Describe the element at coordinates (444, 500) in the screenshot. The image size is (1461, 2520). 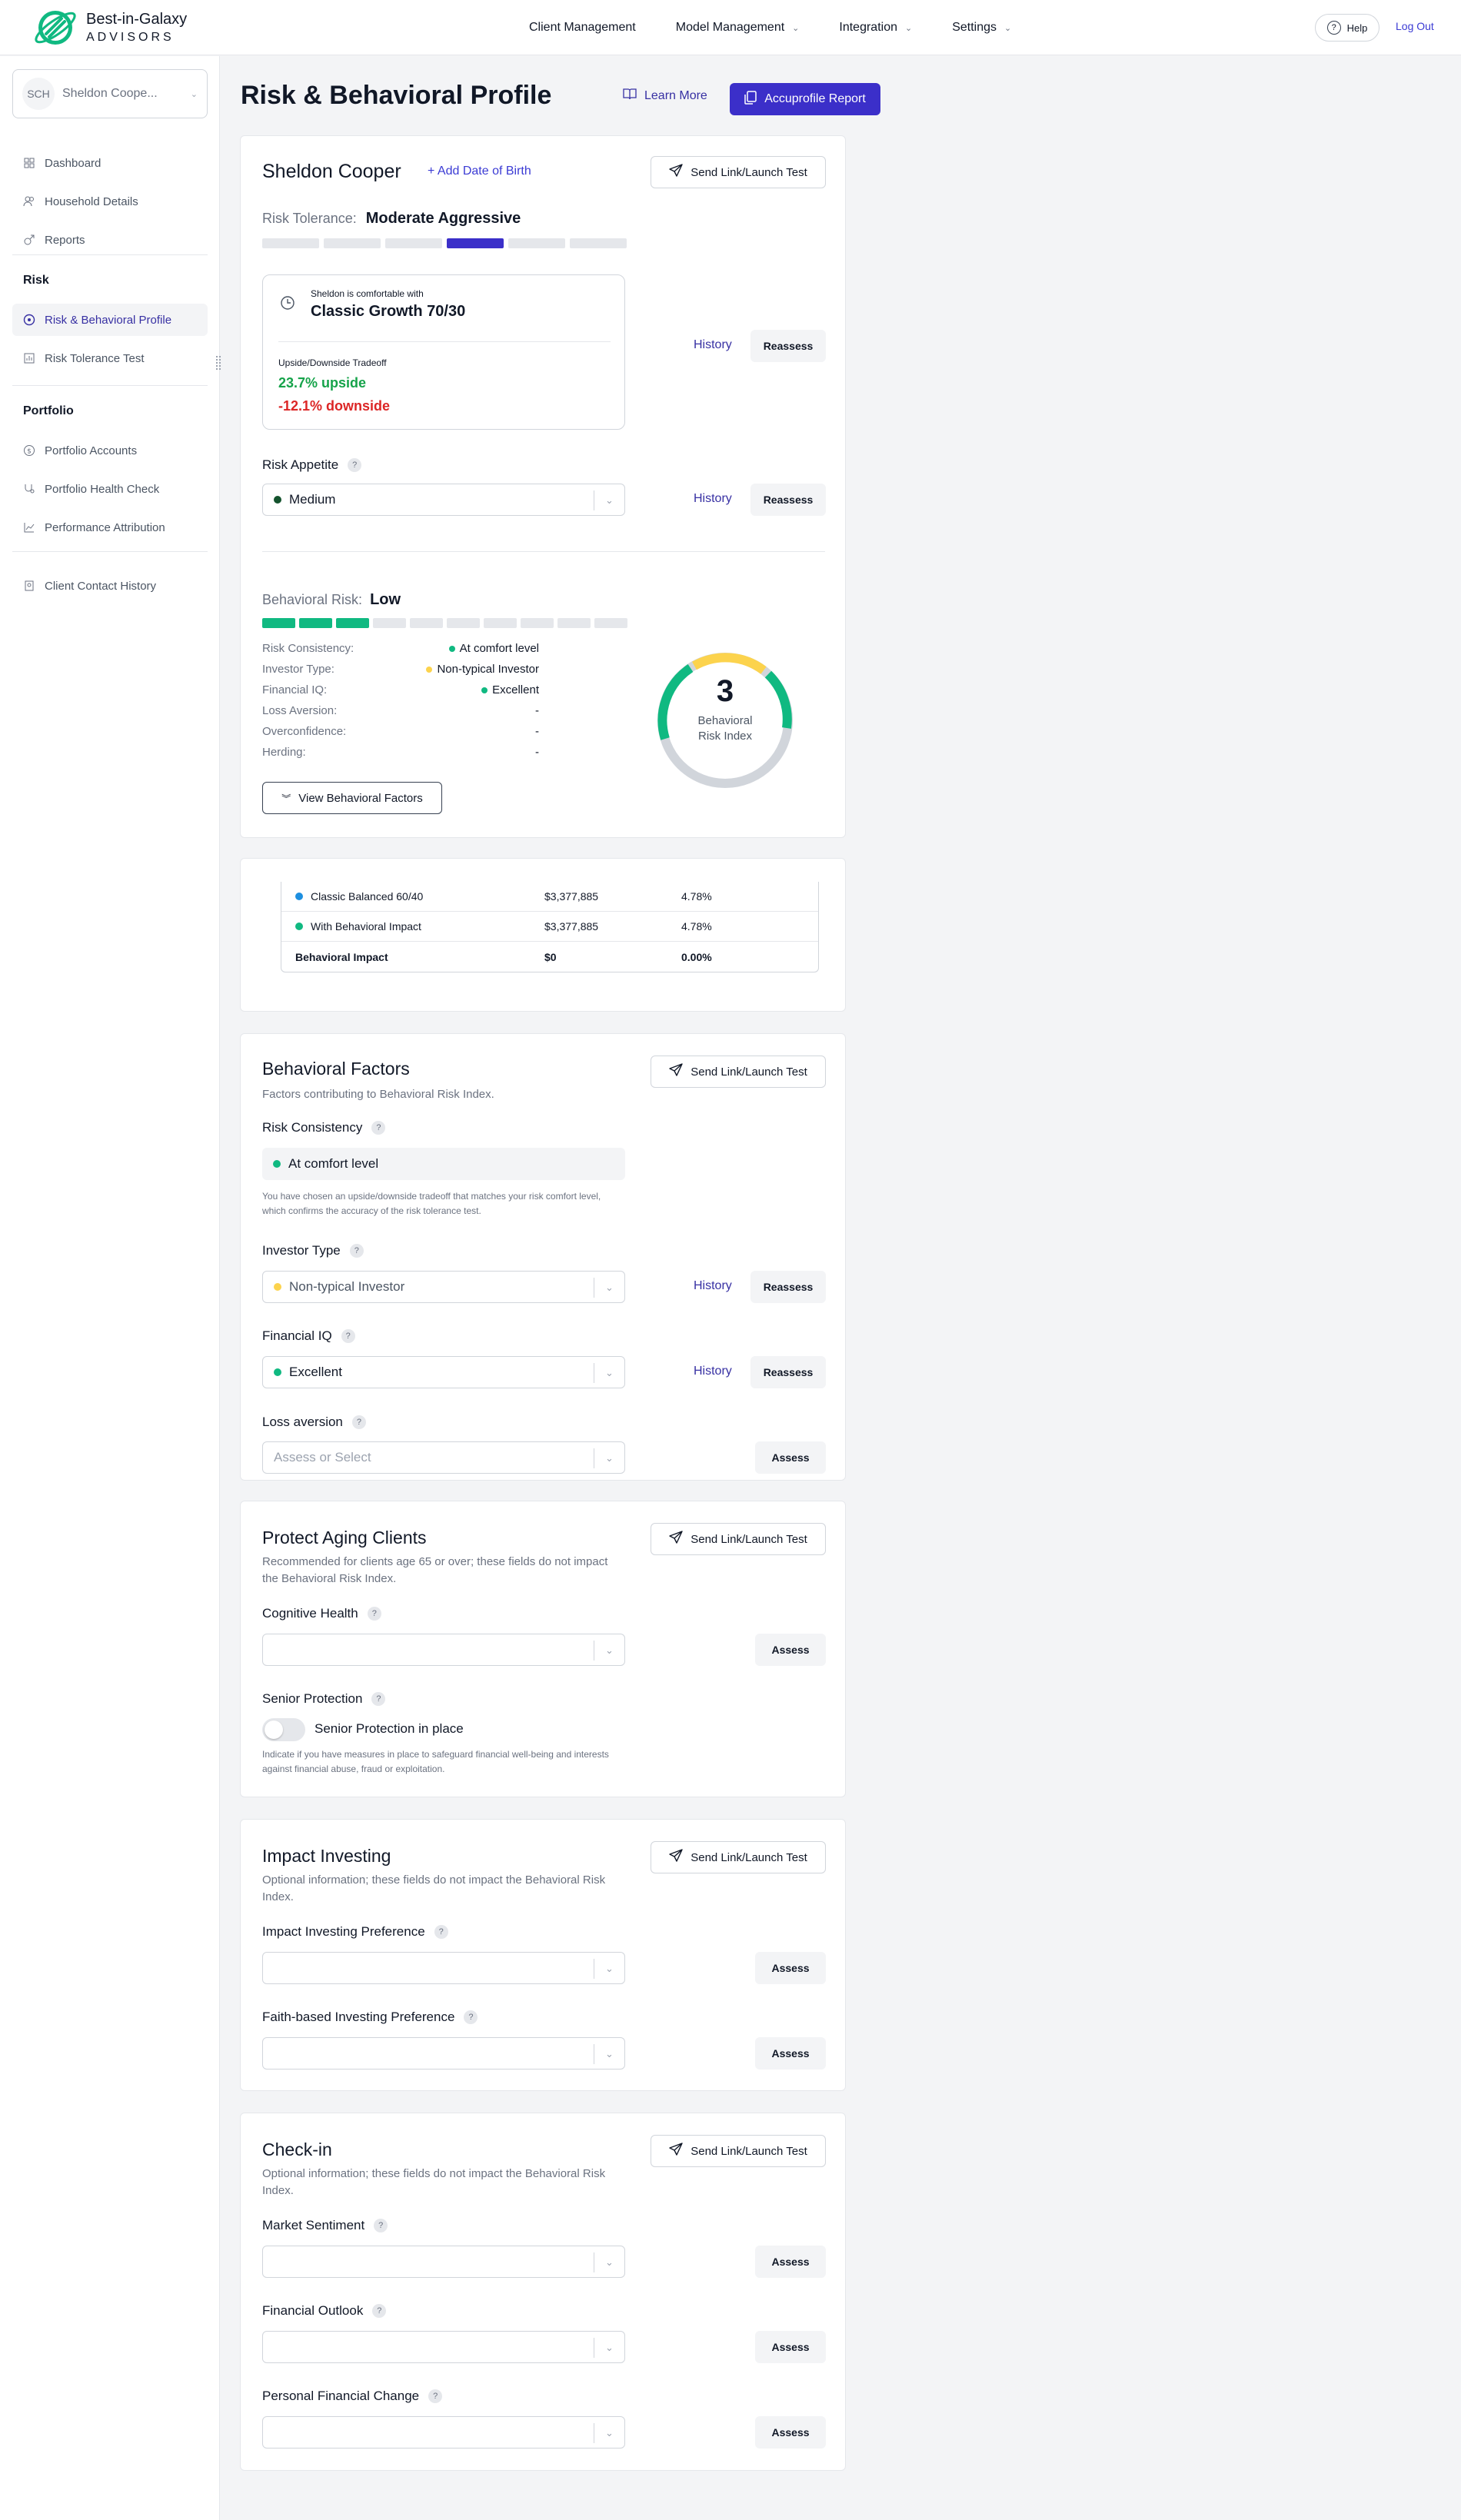
I see `risk-appetite-select: Medium ⌄` at that location.